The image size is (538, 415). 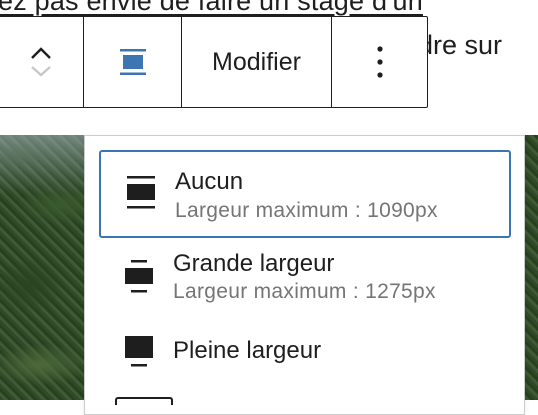 I want to click on chevron-up-icon, so click(x=41, y=53).